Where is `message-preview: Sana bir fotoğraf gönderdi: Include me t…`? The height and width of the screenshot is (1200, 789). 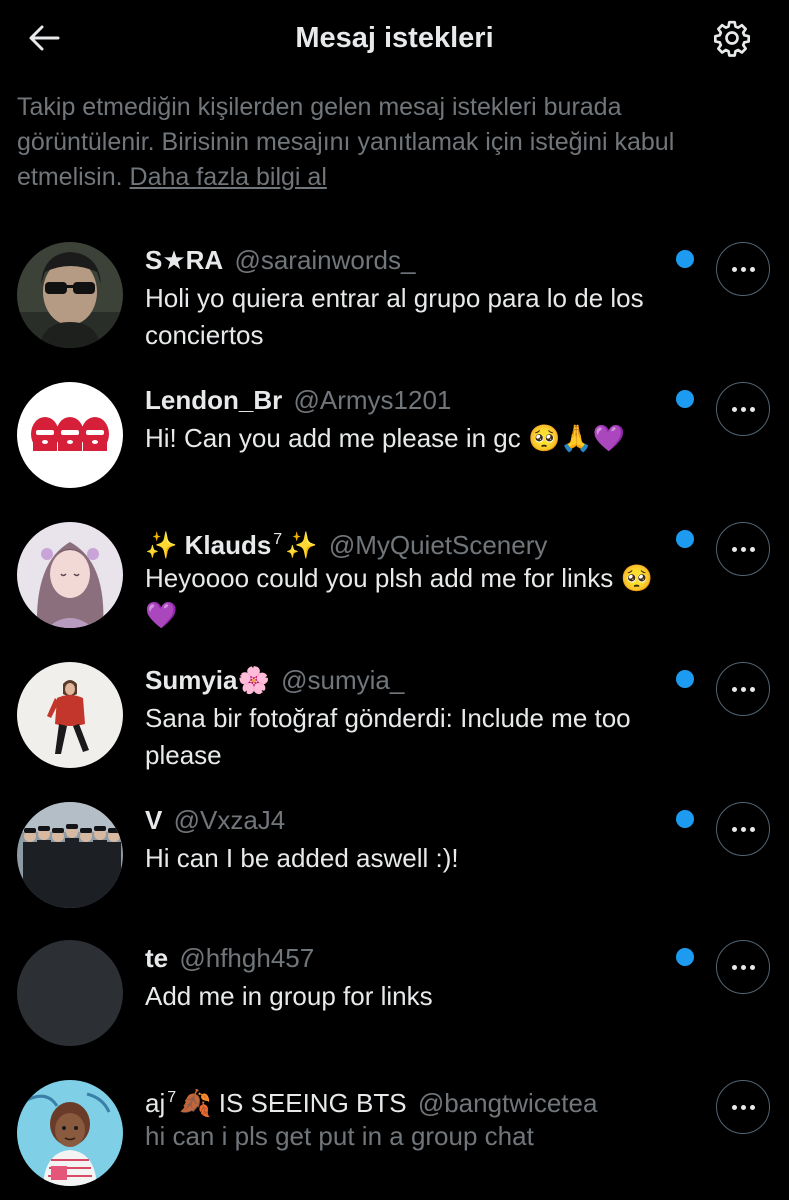 message-preview: Sana bir fotoğraf gönderdi: Include me t… is located at coordinates (388, 736).